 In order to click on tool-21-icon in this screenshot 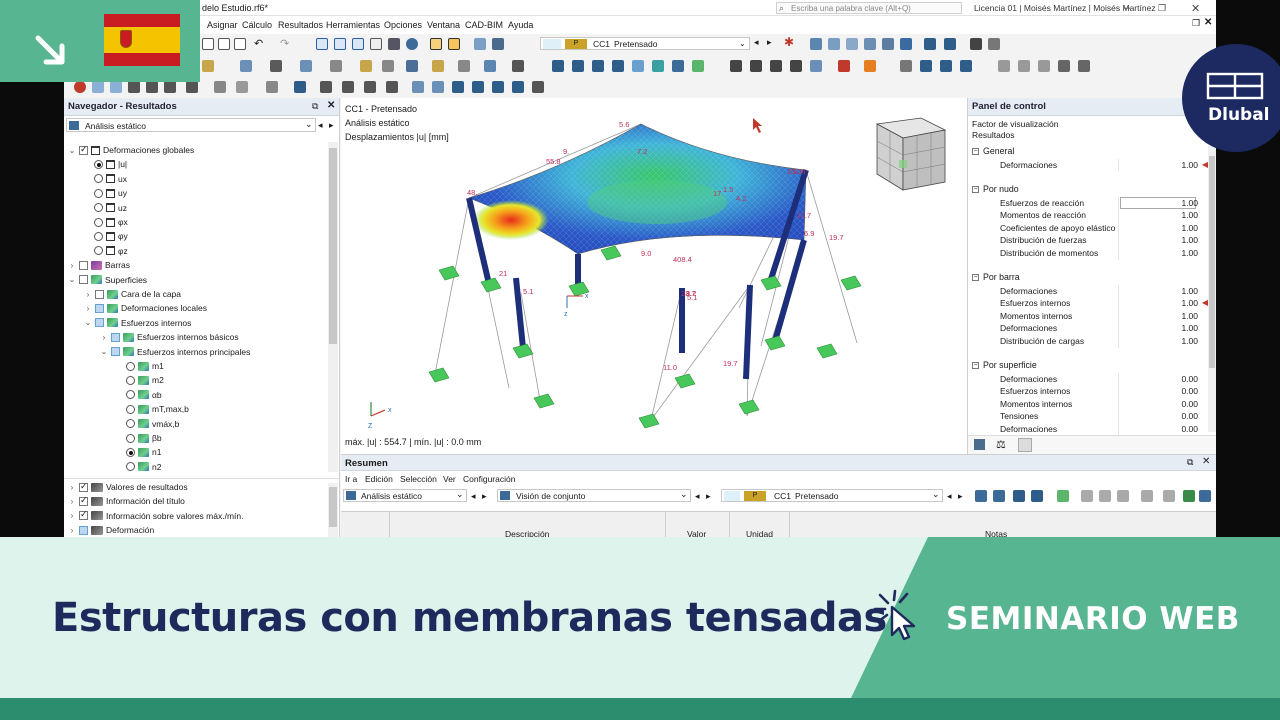, I will do `click(736, 66)`.